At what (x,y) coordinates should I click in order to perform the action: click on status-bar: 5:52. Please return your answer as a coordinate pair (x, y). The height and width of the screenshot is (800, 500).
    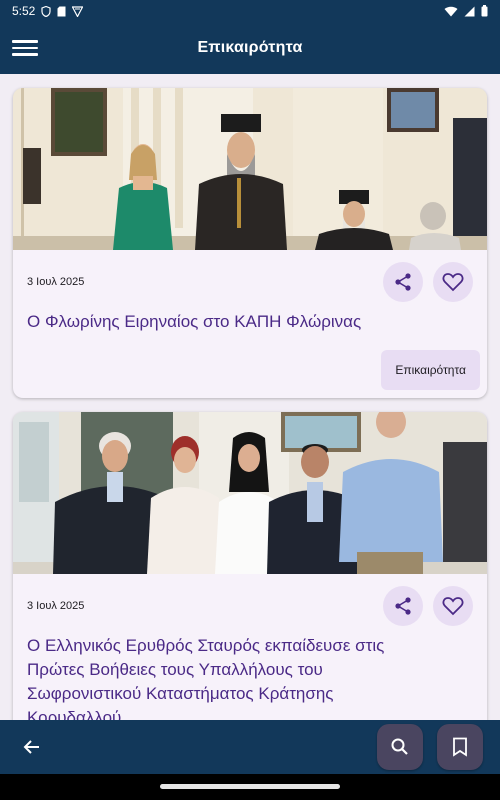
    Looking at the image, I should click on (250, 11).